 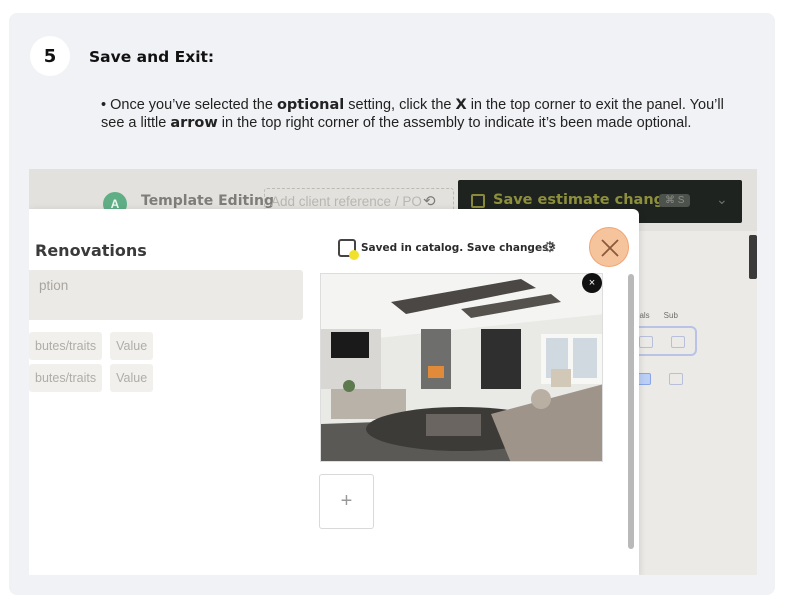 I want to click on living-room-photo, so click(x=461, y=367).